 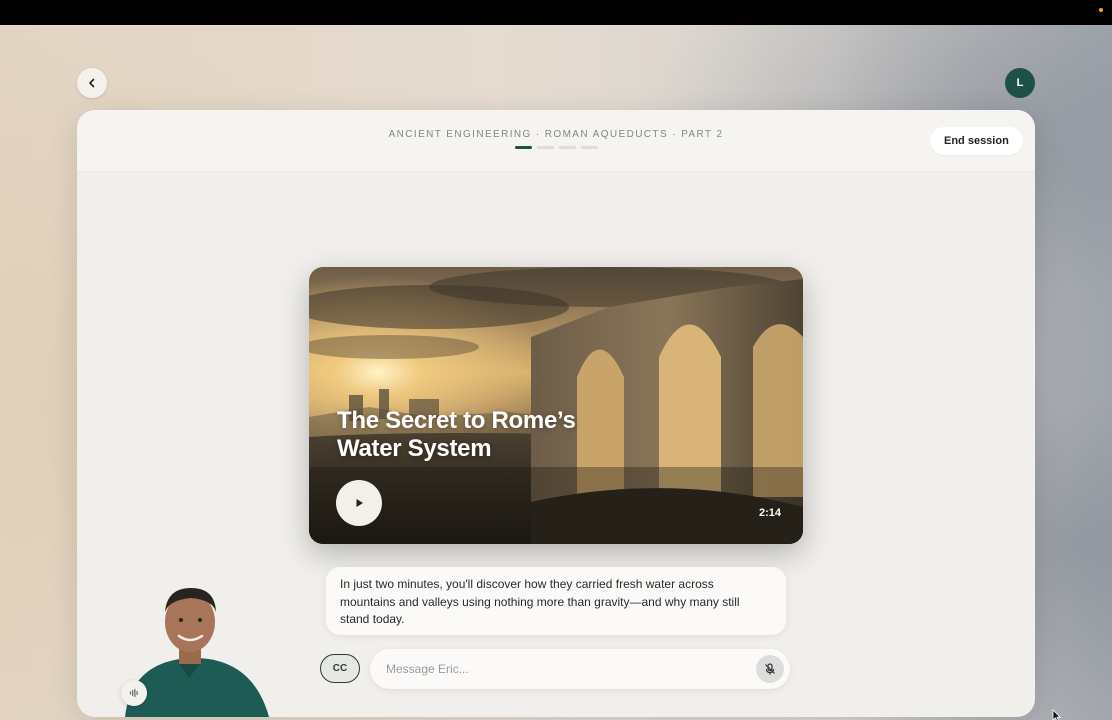 What do you see at coordinates (566, 669) in the screenshot?
I see `message-input` at bounding box center [566, 669].